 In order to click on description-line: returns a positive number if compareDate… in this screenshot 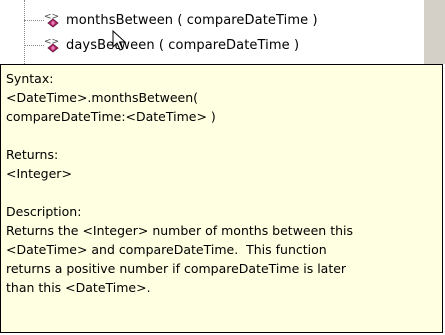, I will do `click(176, 268)`.